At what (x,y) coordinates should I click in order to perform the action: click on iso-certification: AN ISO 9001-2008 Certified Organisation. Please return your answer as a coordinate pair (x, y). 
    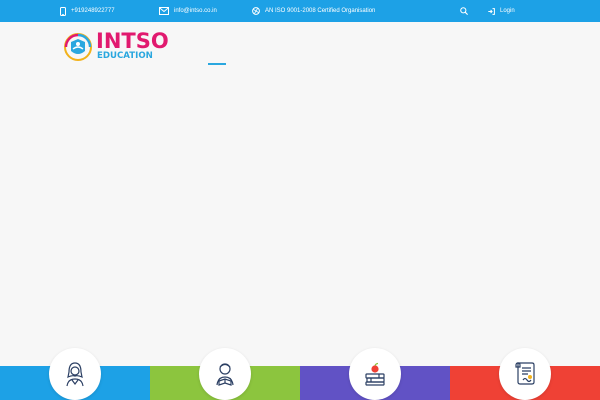
    Looking at the image, I should click on (313, 11).